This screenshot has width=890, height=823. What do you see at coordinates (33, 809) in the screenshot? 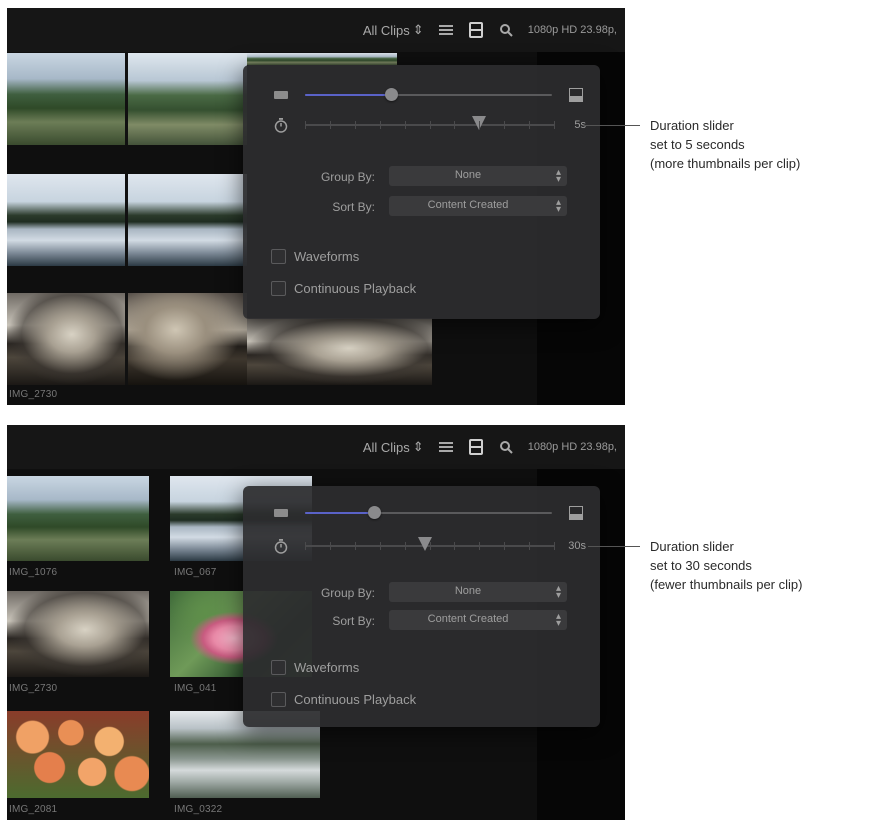
I see `clip-name: IMG_2081` at bounding box center [33, 809].